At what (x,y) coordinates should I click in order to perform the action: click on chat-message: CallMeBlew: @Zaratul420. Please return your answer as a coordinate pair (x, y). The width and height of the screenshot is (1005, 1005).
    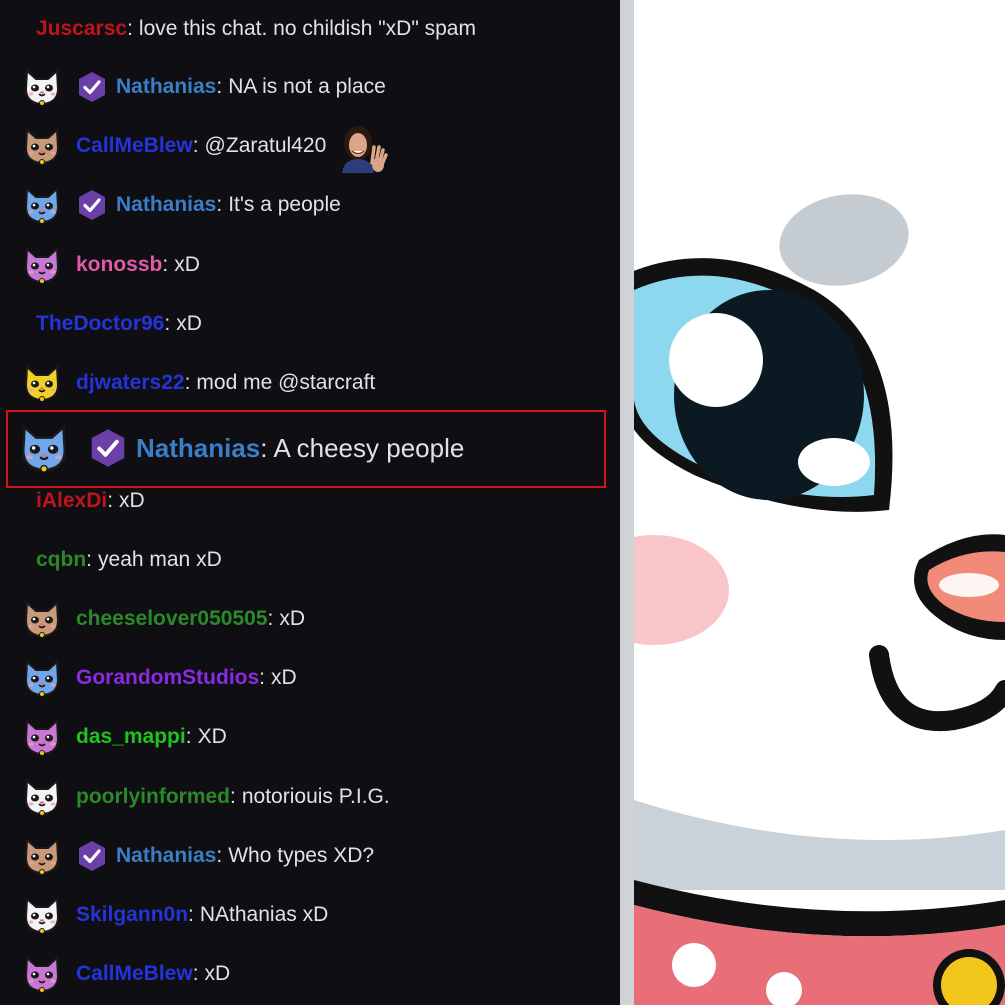
    Looking at the image, I should click on (305, 146).